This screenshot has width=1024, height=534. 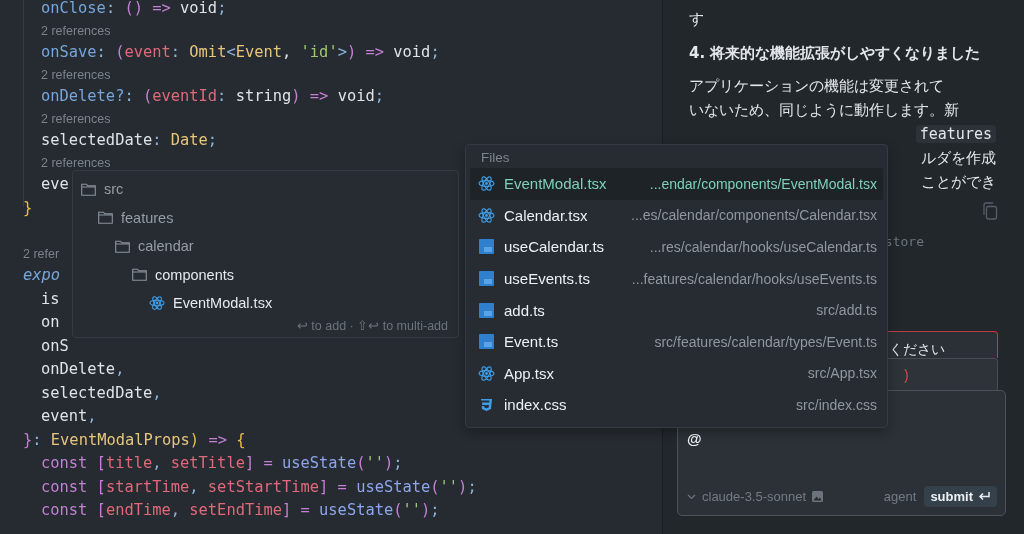 What do you see at coordinates (68, 416) in the screenshot?
I see `code-line: event,` at bounding box center [68, 416].